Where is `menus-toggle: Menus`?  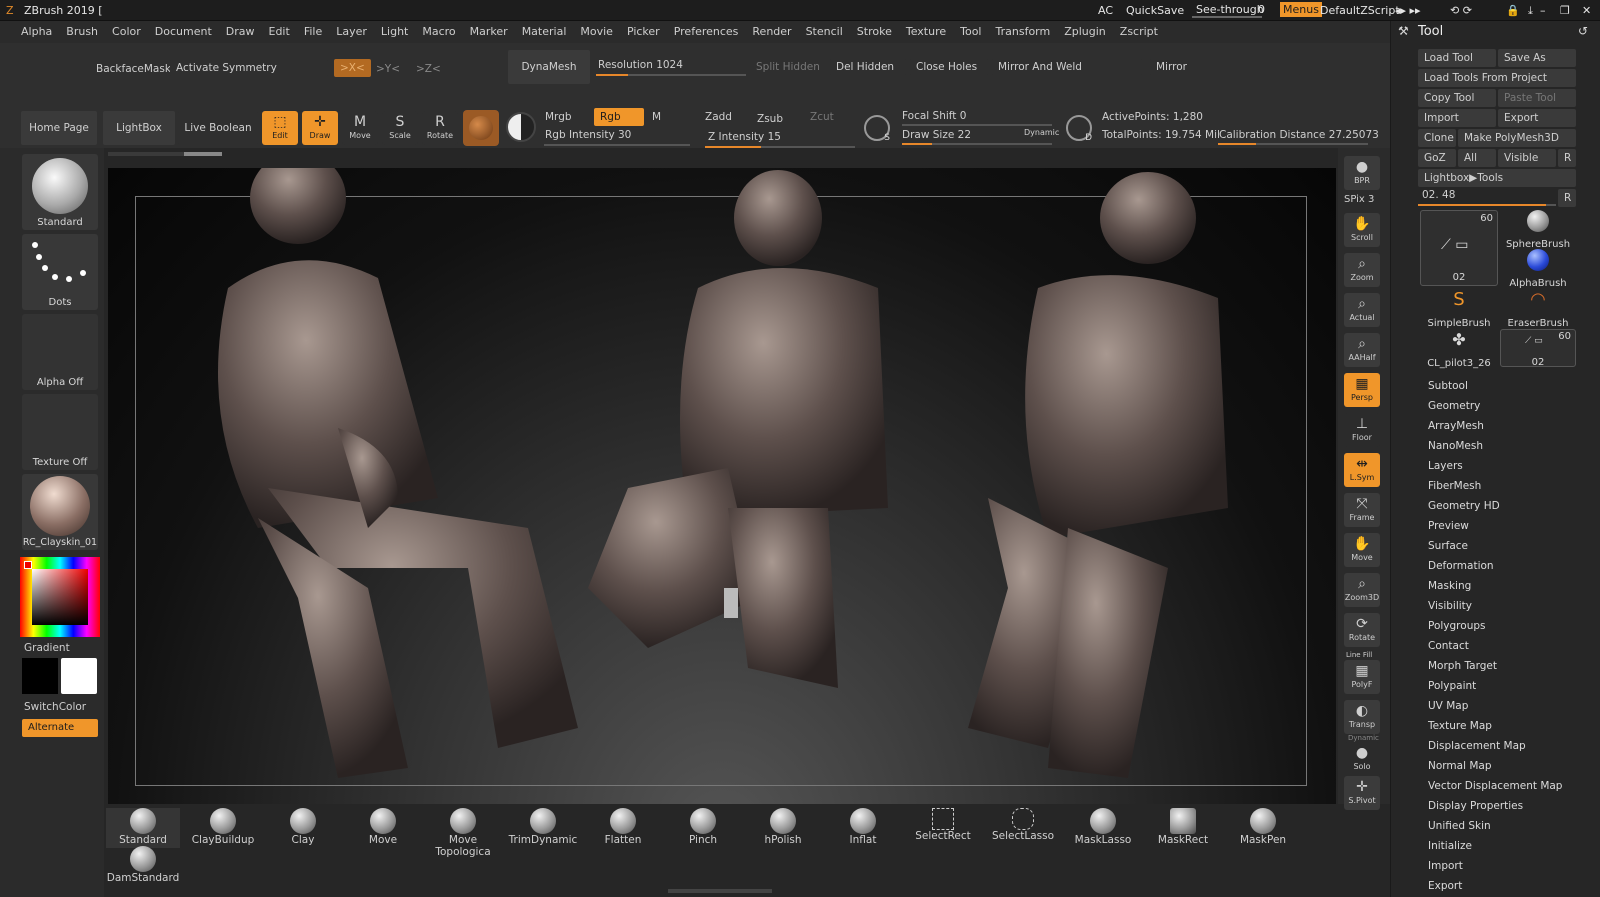 menus-toggle: Menus is located at coordinates (1301, 9).